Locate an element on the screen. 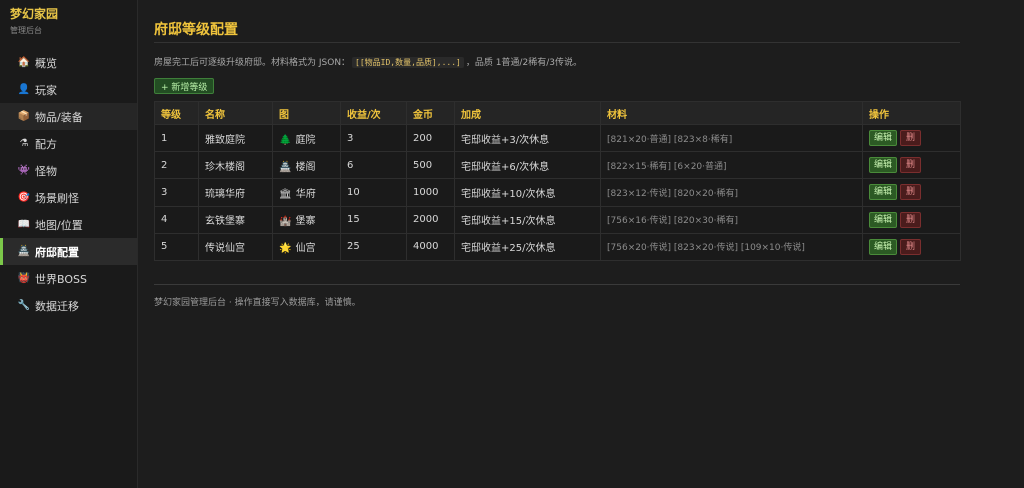 Image resolution: width=1024 pixels, height=488 pixels. cell-materials: [822×15·稀有] [6×20·普通] is located at coordinates (731, 165).